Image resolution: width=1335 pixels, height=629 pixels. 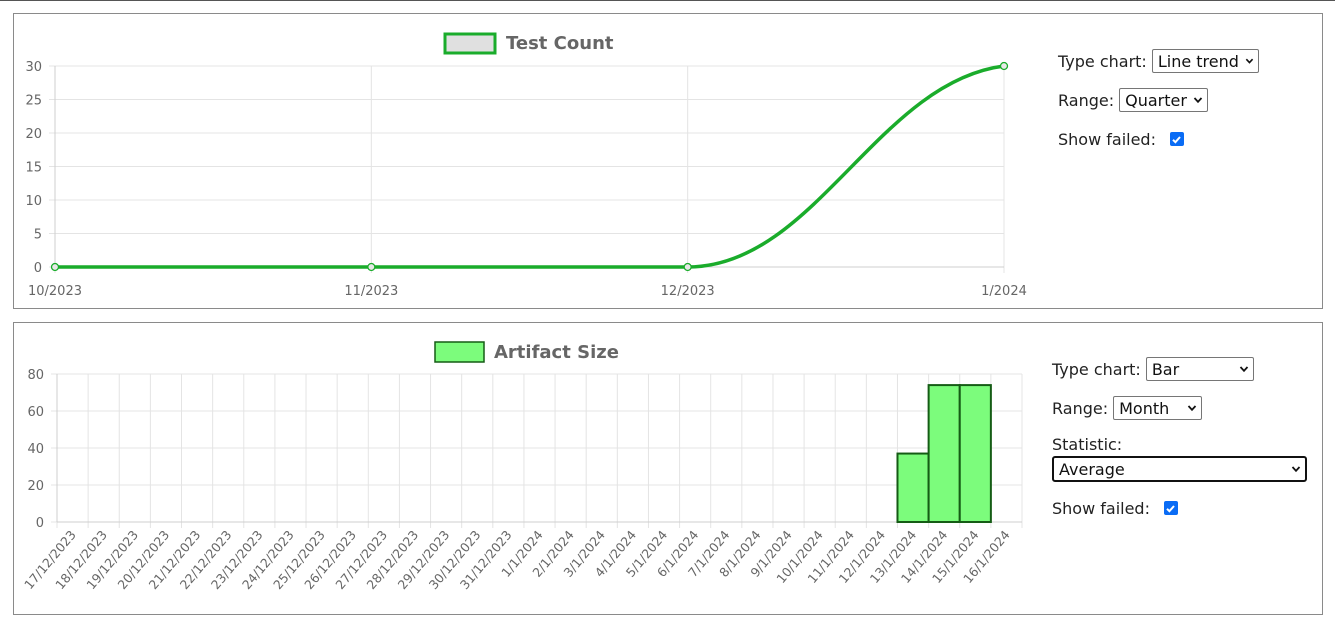 I want to click on range-row: Range: Month, so click(x=1179, y=408).